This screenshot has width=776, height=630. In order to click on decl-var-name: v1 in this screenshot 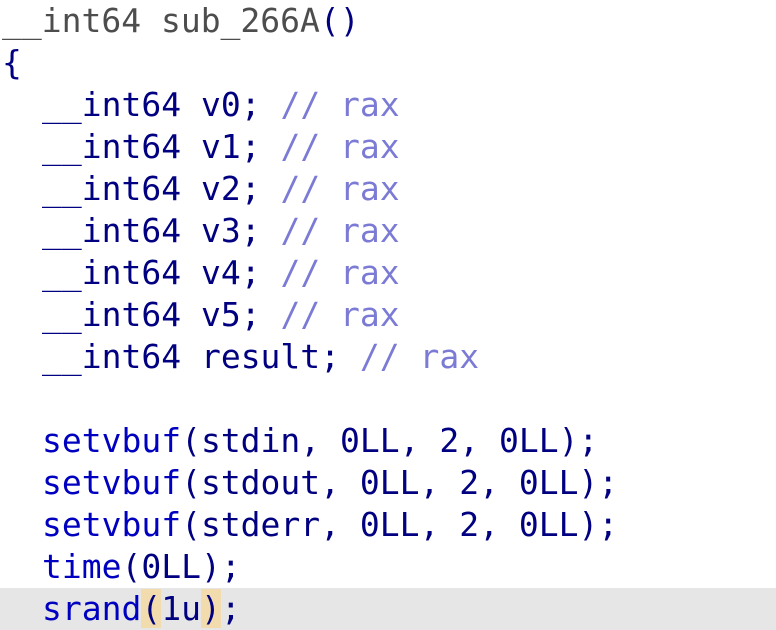, I will do `click(221, 146)`.